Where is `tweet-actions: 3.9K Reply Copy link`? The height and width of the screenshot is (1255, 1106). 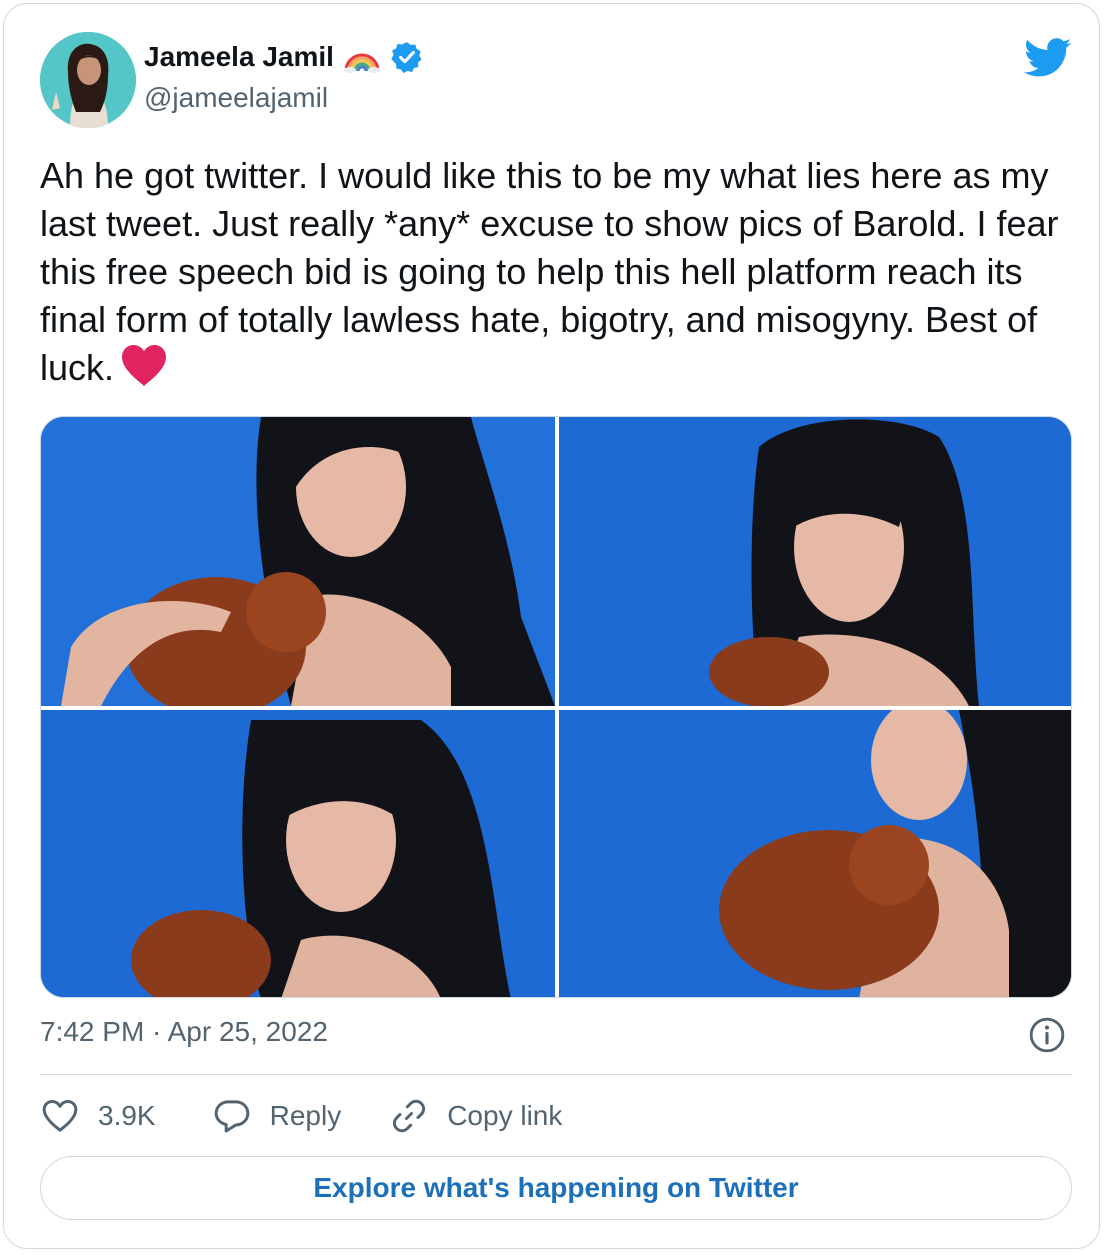 tweet-actions: 3.9K Reply Copy link is located at coordinates (301, 1116).